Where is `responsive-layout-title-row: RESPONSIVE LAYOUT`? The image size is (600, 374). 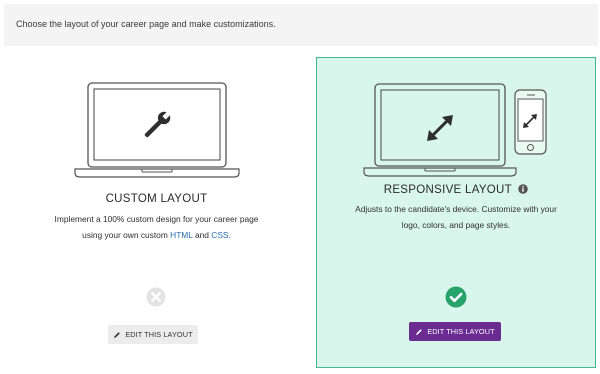
responsive-layout-title-row: RESPONSIVE LAYOUT is located at coordinates (456, 190).